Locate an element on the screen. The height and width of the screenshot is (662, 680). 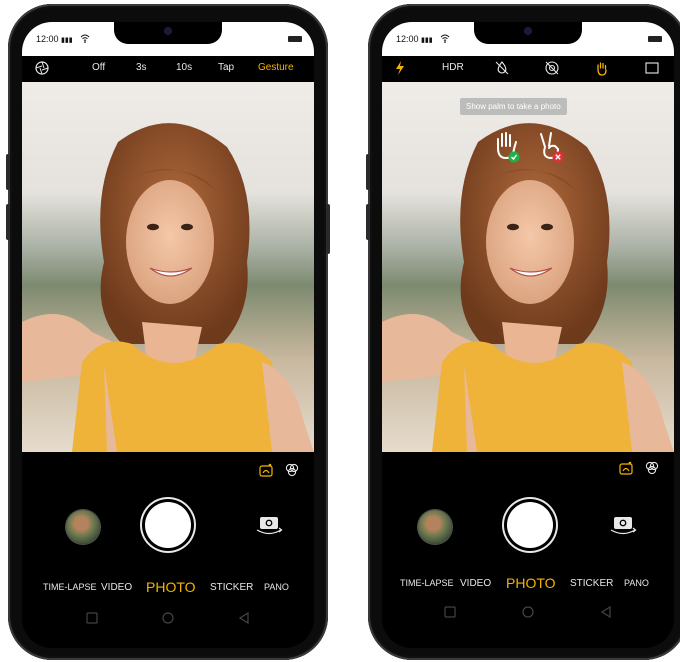
palm-accepted-icon is located at coordinates (508, 147).